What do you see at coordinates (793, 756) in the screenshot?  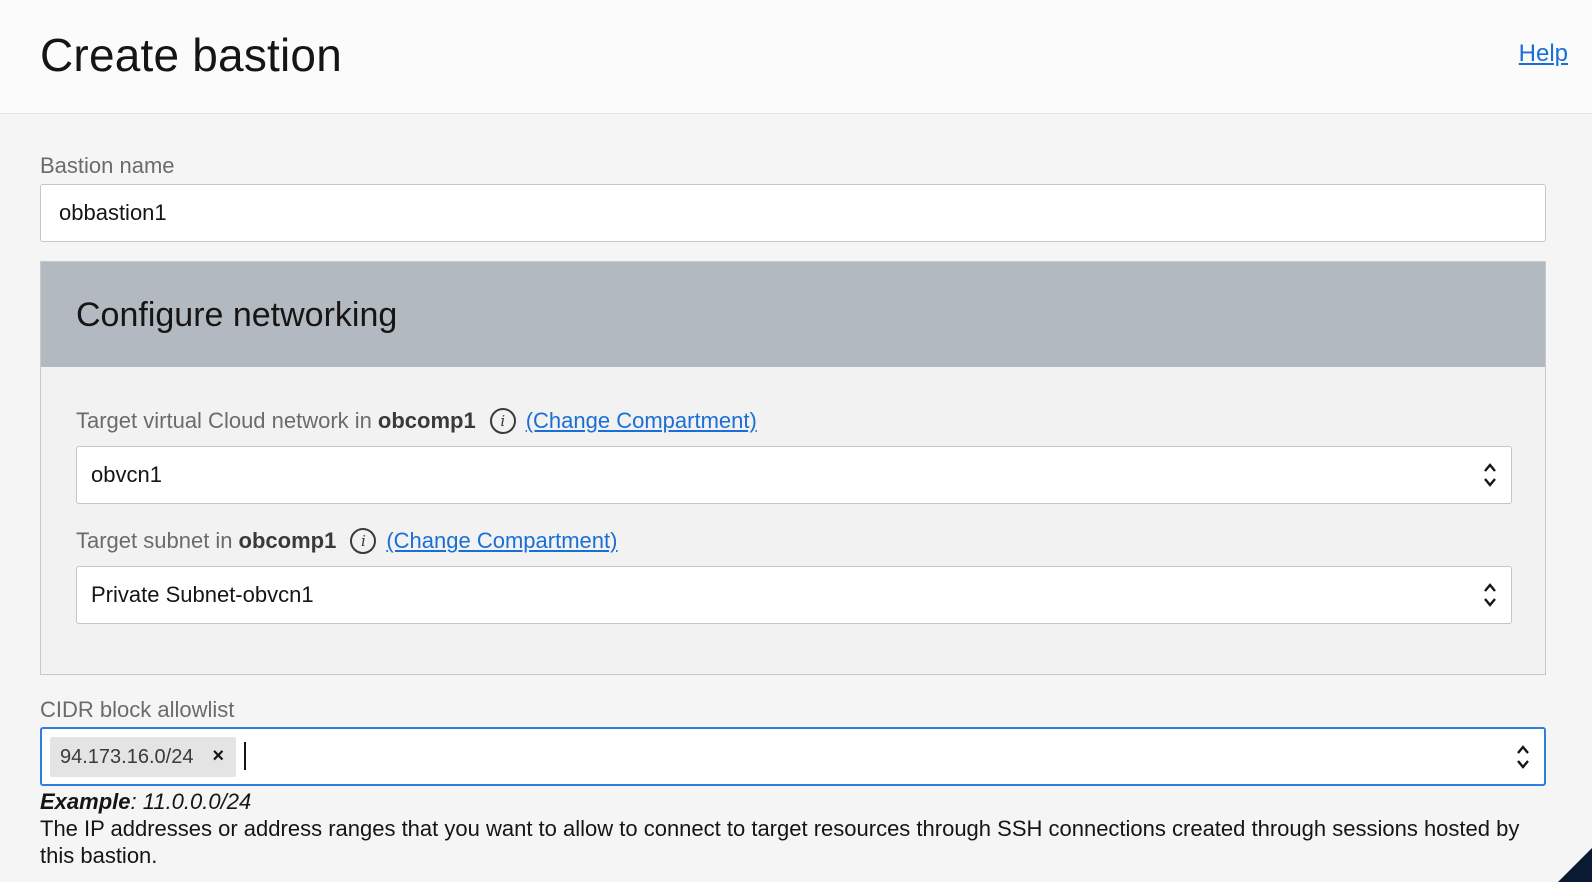 I see `cidr-allowlist-input: 94.173.16.0/24 ×` at bounding box center [793, 756].